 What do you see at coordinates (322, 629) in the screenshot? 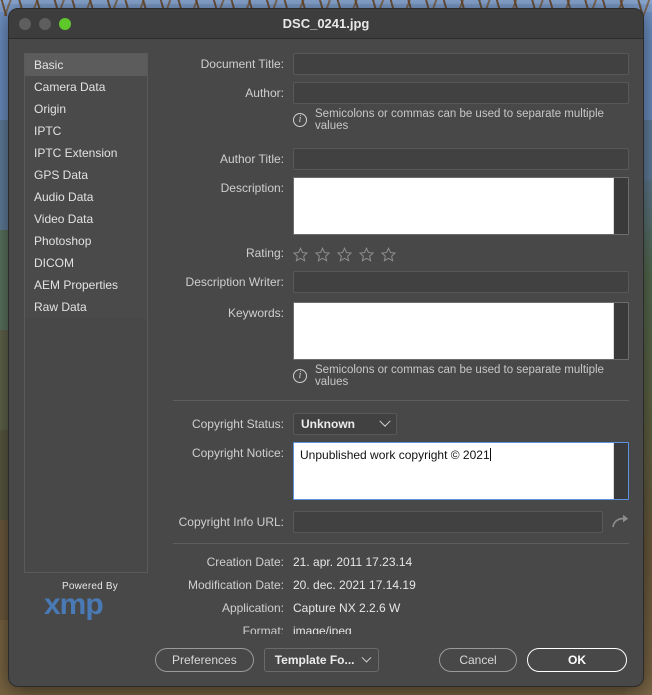
I see `format-value: image/jpeg` at bounding box center [322, 629].